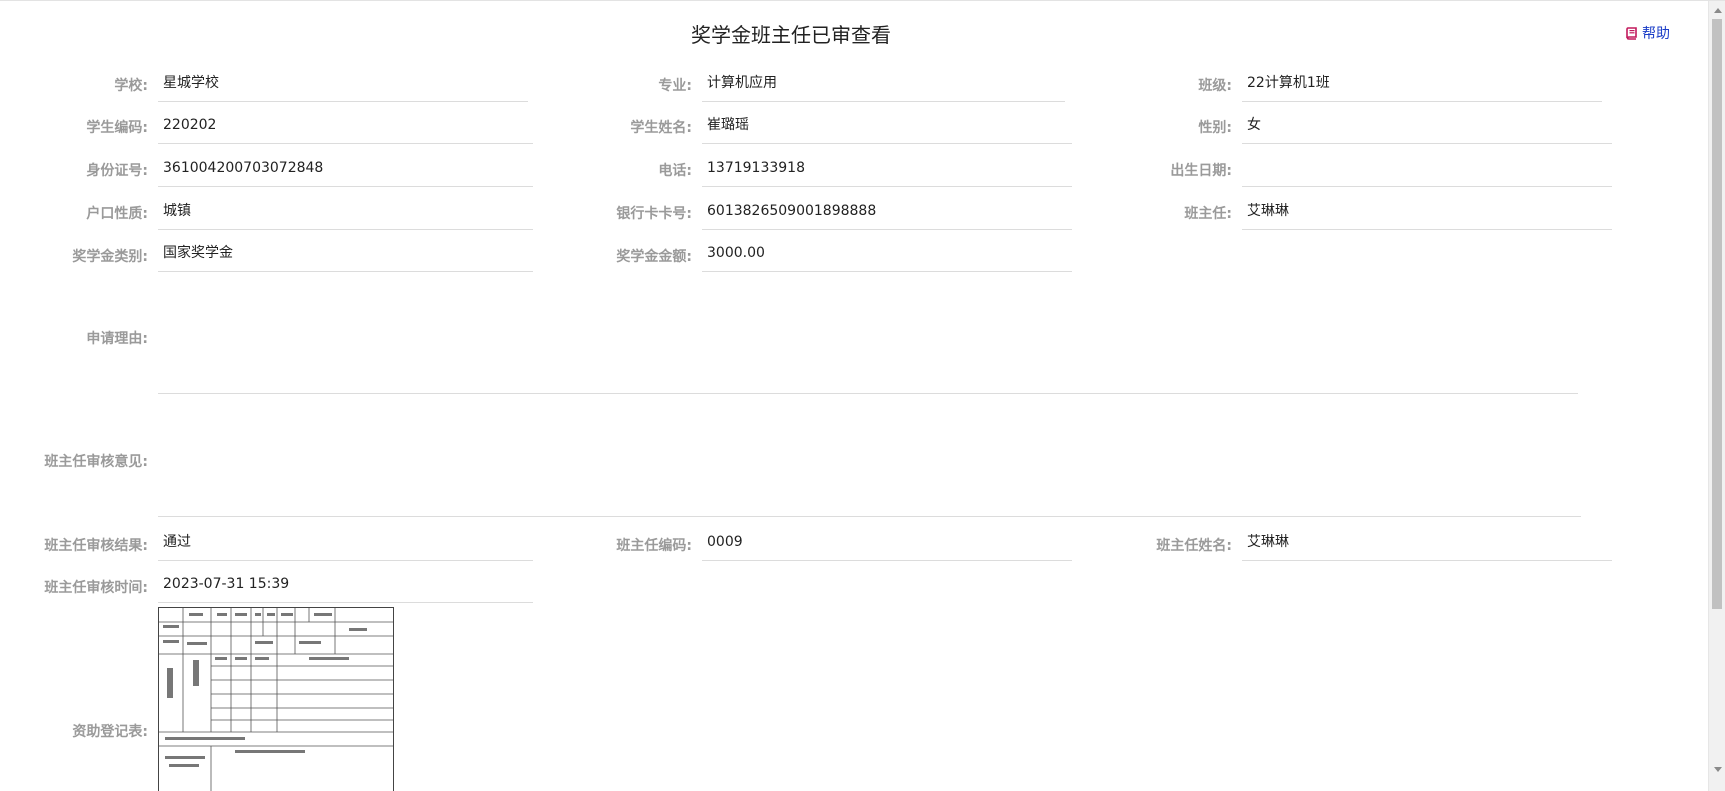 The height and width of the screenshot is (791, 1725). I want to click on gender-field: 女, so click(1427, 125).